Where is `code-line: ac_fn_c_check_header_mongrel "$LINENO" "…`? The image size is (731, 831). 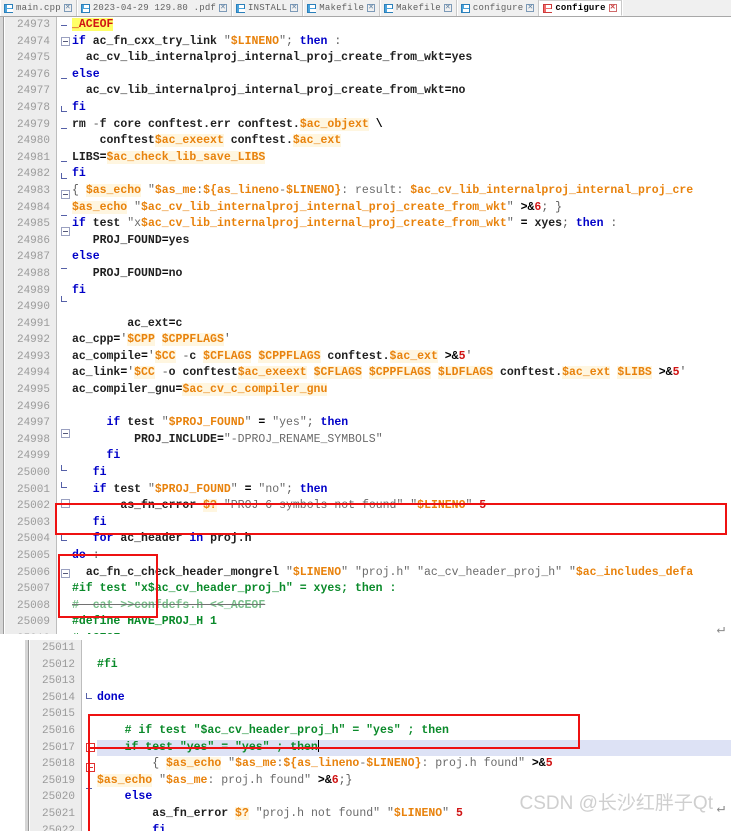 code-line: ac_fn_c_check_header_mongrel "$LINENO" "… is located at coordinates (401, 573).